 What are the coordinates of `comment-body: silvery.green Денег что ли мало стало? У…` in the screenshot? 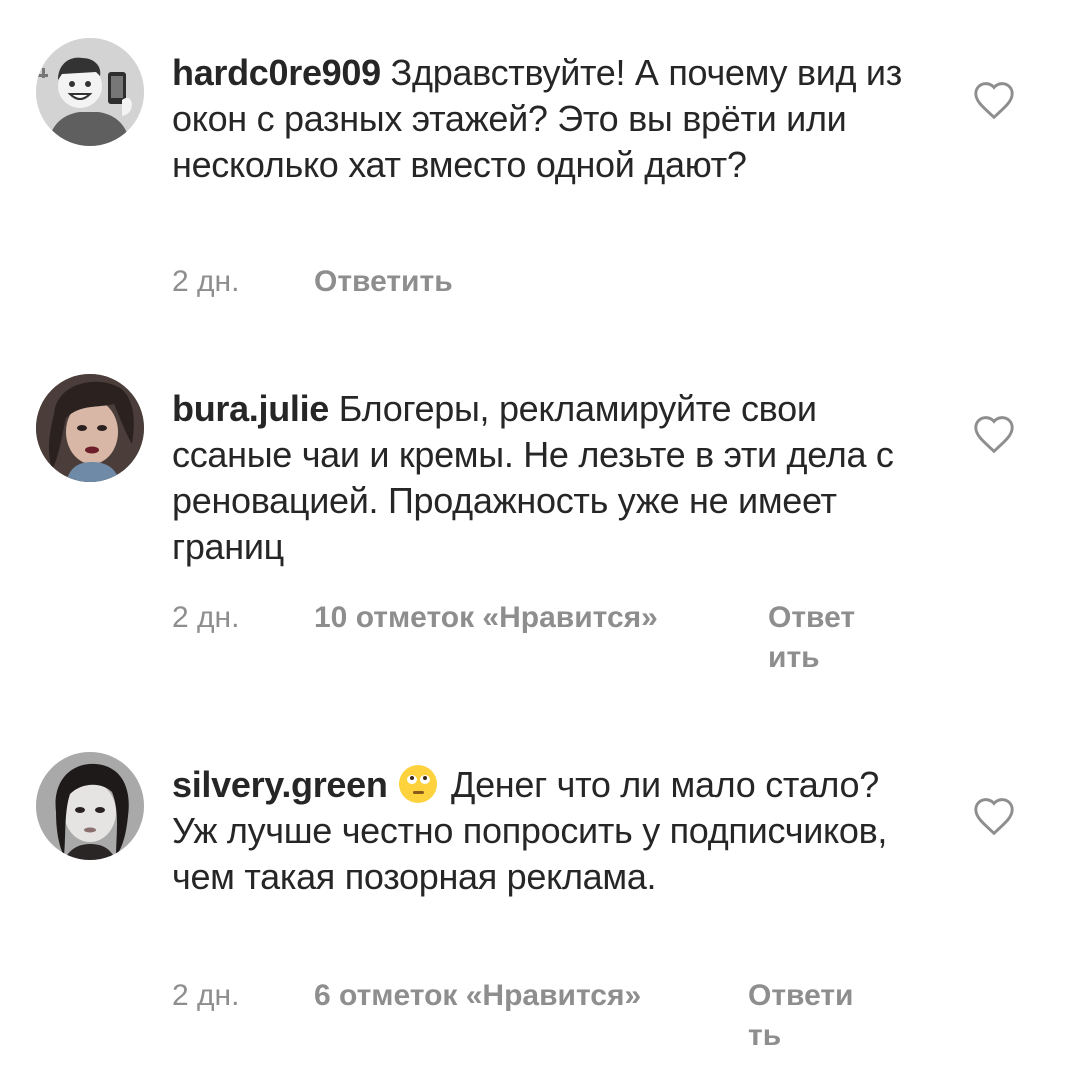 It's located at (552, 831).